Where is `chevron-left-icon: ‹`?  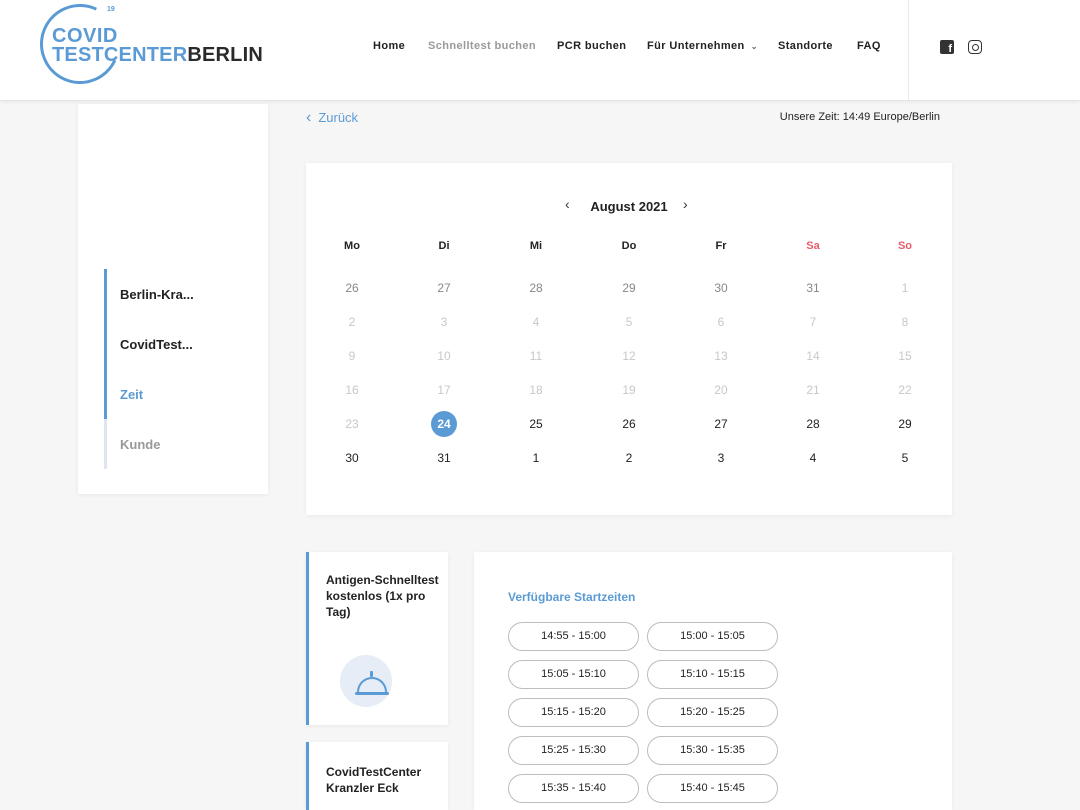 chevron-left-icon: ‹ is located at coordinates (309, 117).